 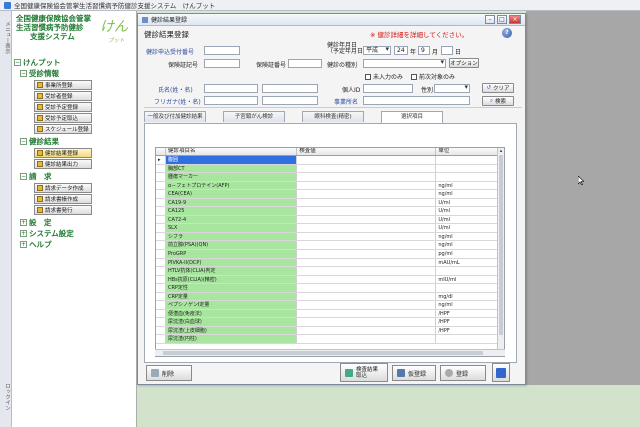 What do you see at coordinates (498, 101) in the screenshot?
I see `search-button: ⌕ 検索` at bounding box center [498, 101].